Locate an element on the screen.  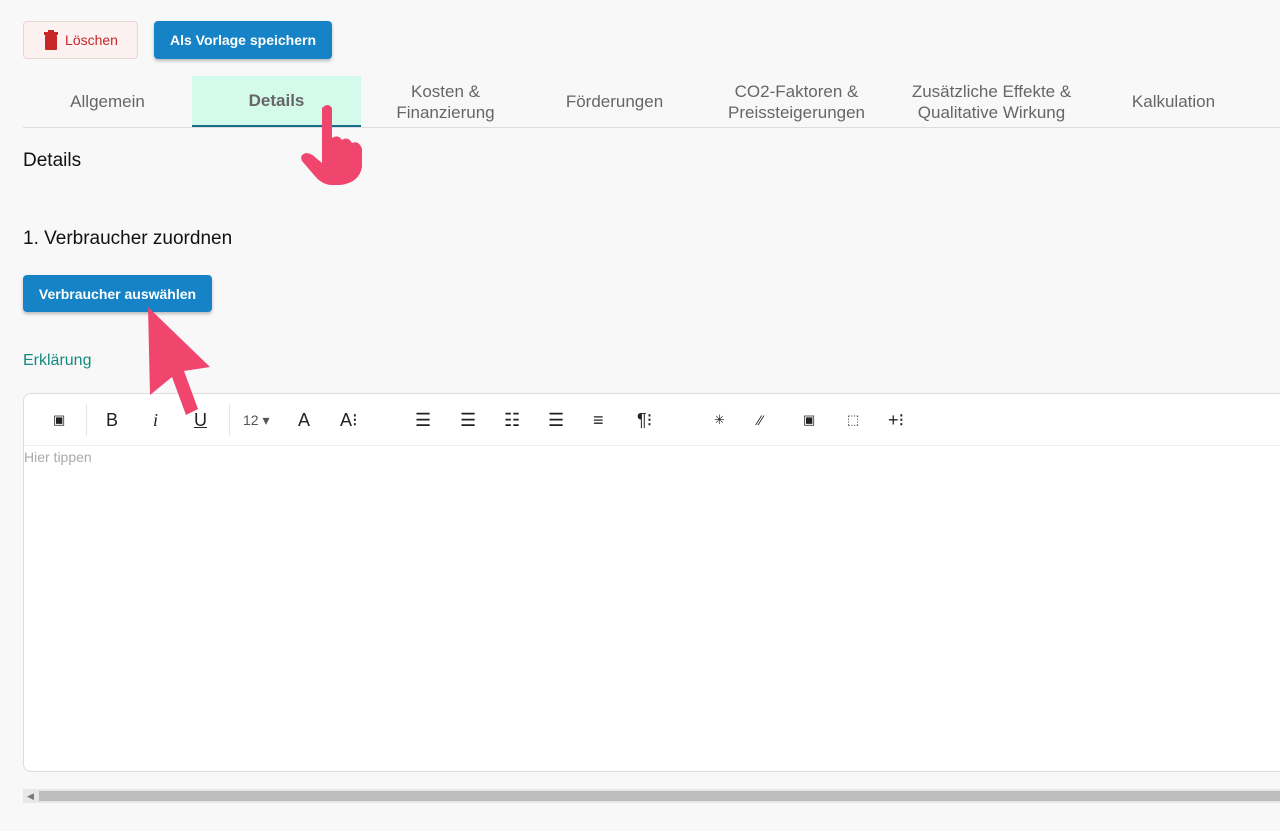
scrollbar-thumb is located at coordinates (659, 796).